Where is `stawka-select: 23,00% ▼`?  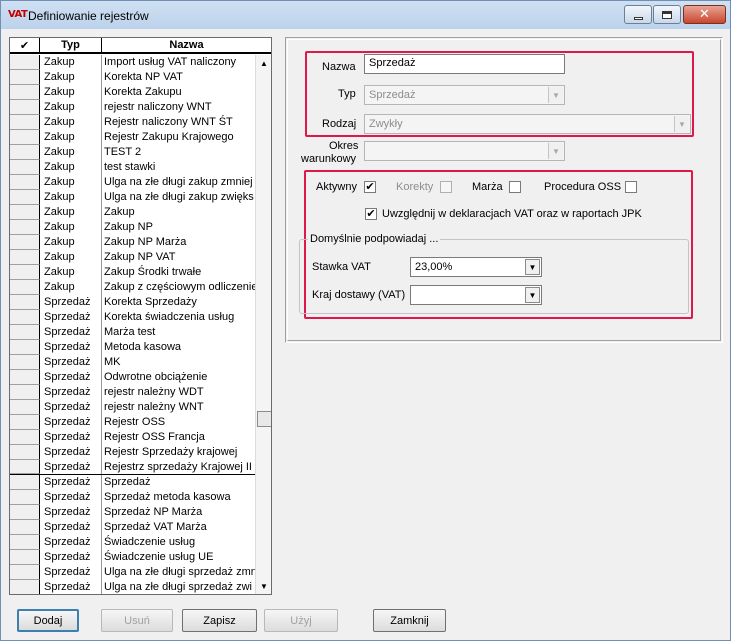 stawka-select: 23,00% ▼ is located at coordinates (476, 267).